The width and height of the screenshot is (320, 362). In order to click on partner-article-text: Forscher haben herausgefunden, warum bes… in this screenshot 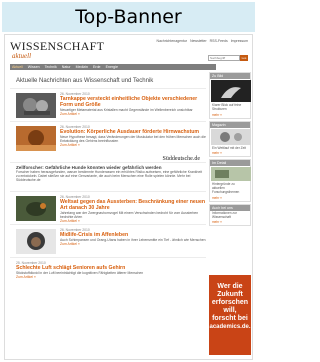, I will do `click(109, 176)`.